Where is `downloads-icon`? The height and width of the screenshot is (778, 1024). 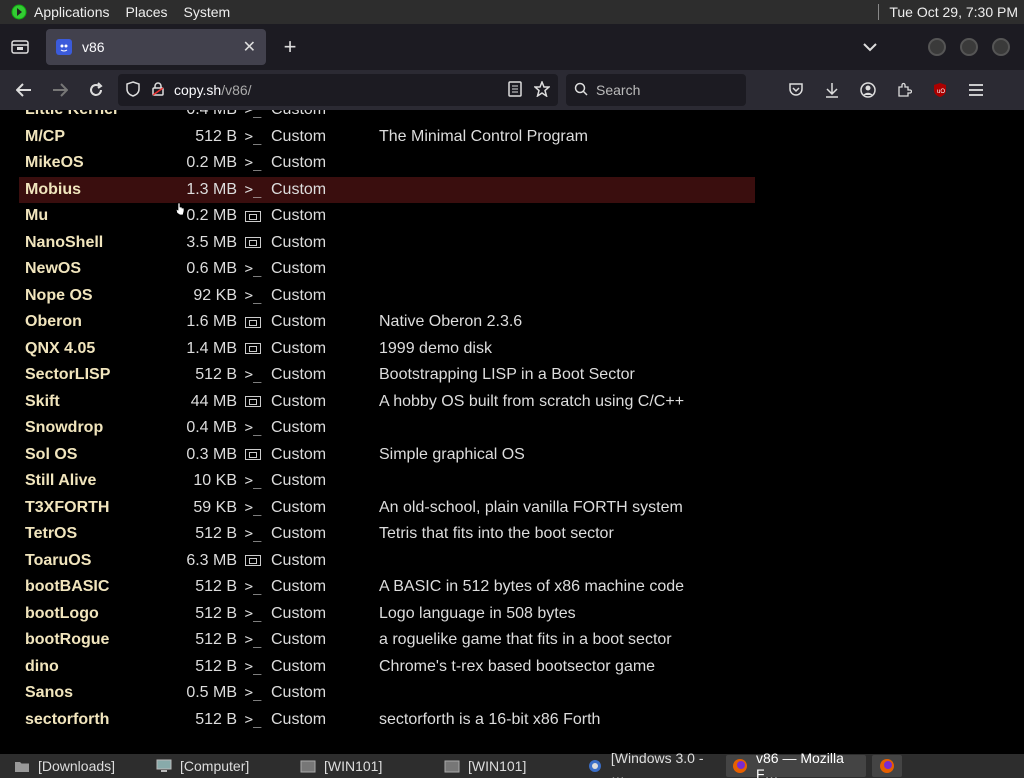 downloads-icon is located at coordinates (832, 90).